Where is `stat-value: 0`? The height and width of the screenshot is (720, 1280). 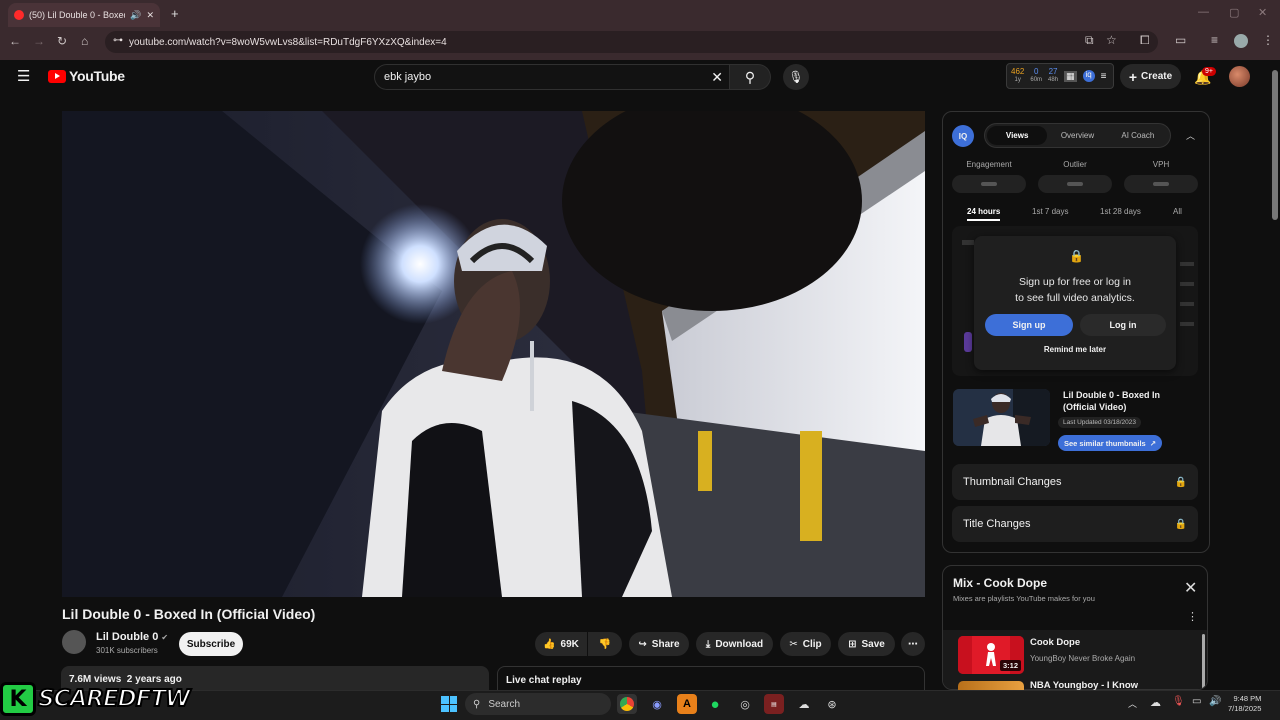 stat-value: 0 is located at coordinates (1036, 71).